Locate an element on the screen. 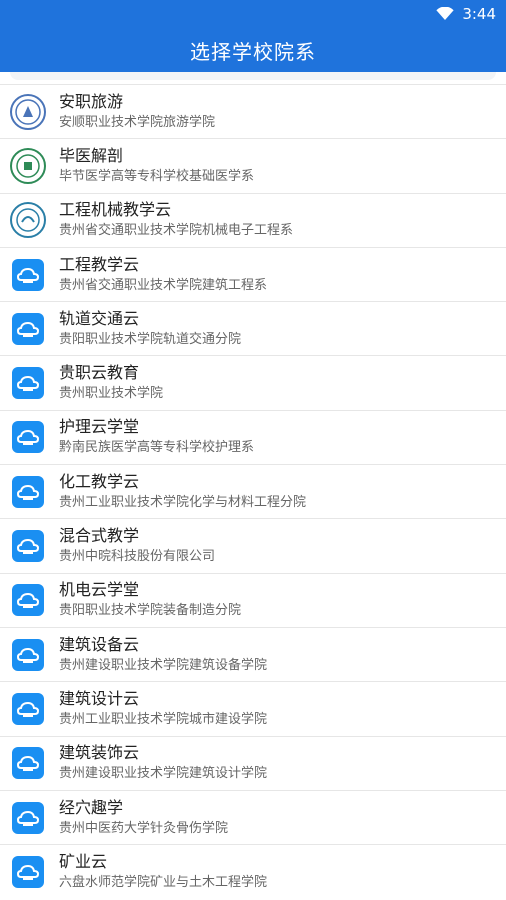 This screenshot has width=506, height=900. list-item: 建筑装饰云贵州建设职业技术学院建筑设计学院 is located at coordinates (253, 762).